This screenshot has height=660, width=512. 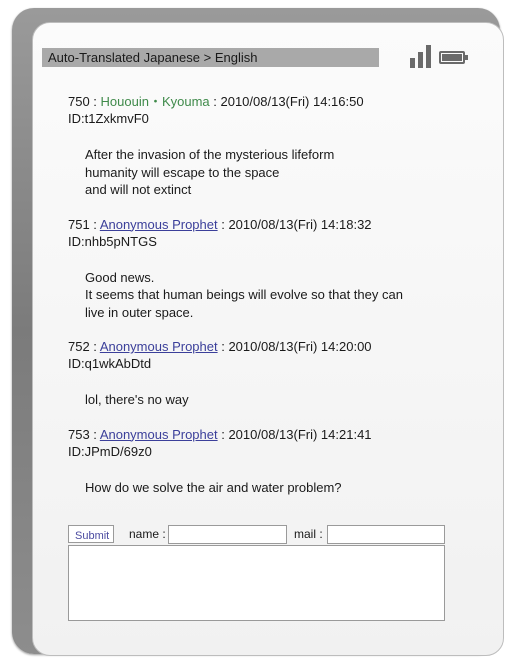 I want to click on post-id: ID:JPmD/69z0, so click(x=110, y=451).